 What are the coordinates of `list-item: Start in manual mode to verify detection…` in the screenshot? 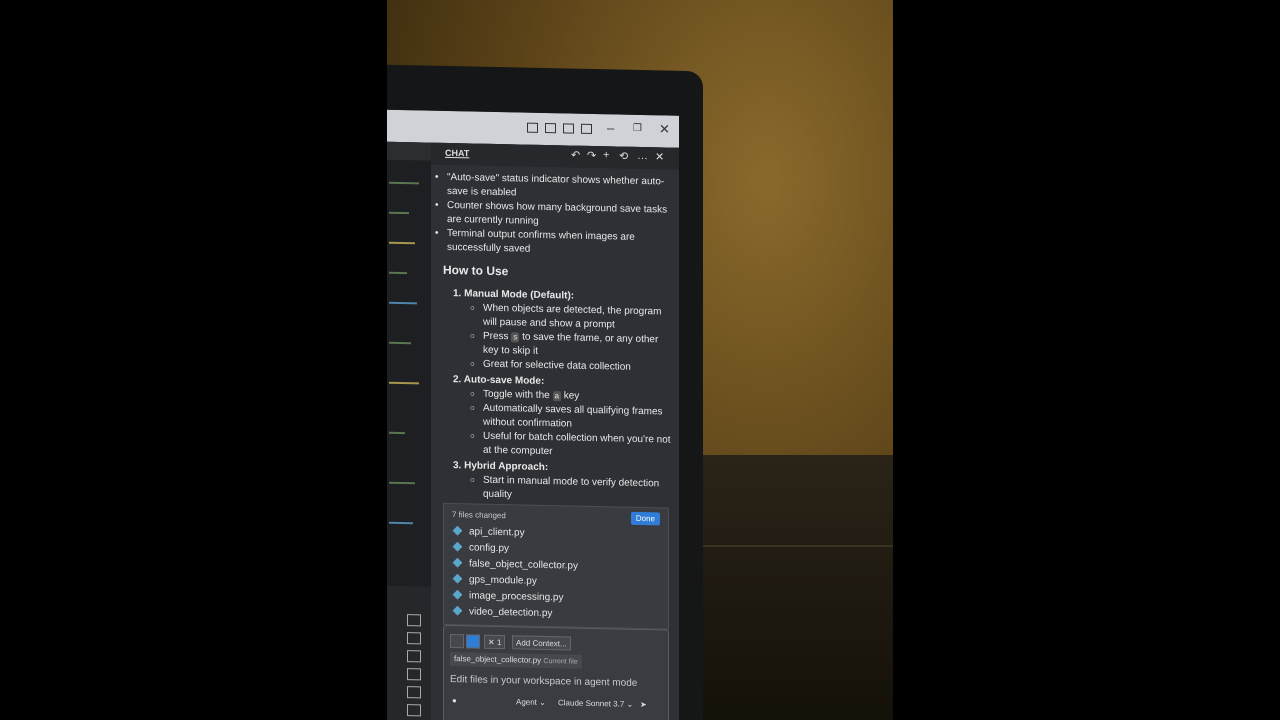 It's located at (578, 490).